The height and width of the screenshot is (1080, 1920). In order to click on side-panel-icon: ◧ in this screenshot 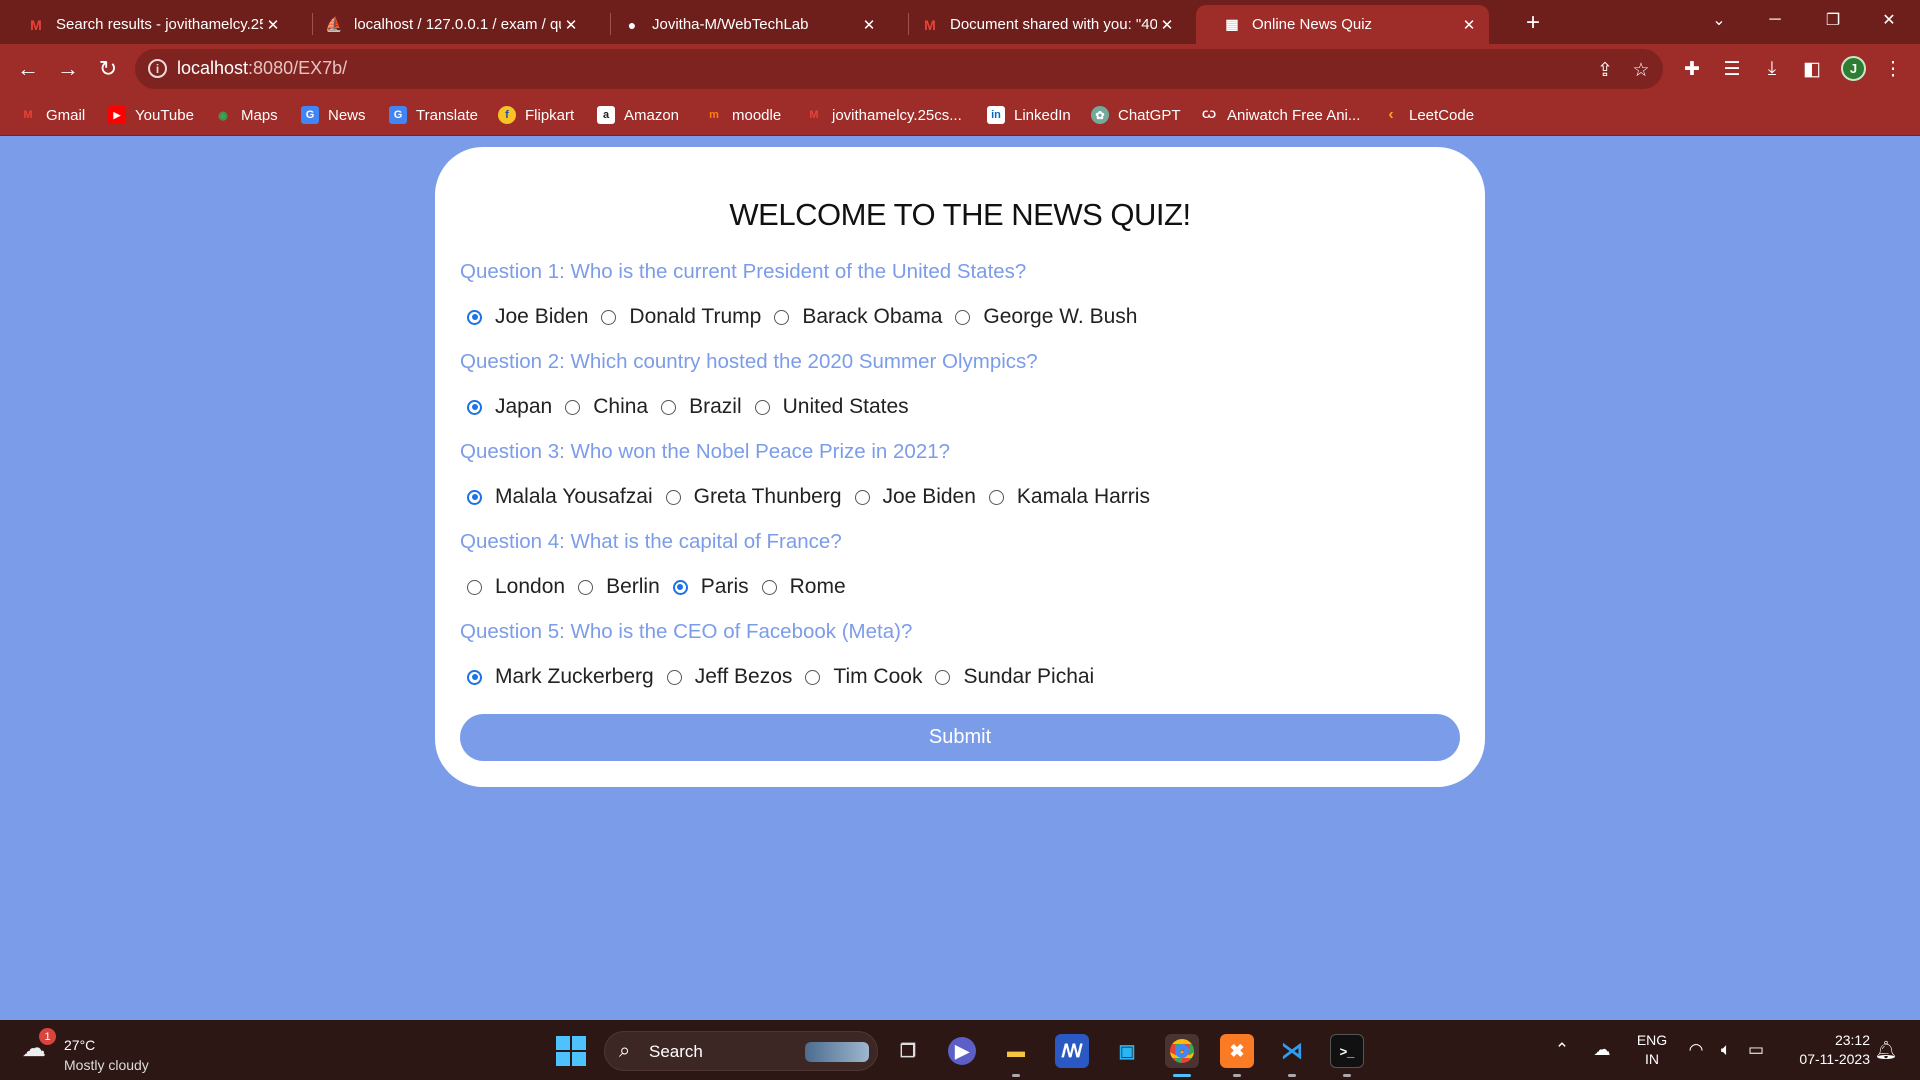, I will do `click(1812, 69)`.